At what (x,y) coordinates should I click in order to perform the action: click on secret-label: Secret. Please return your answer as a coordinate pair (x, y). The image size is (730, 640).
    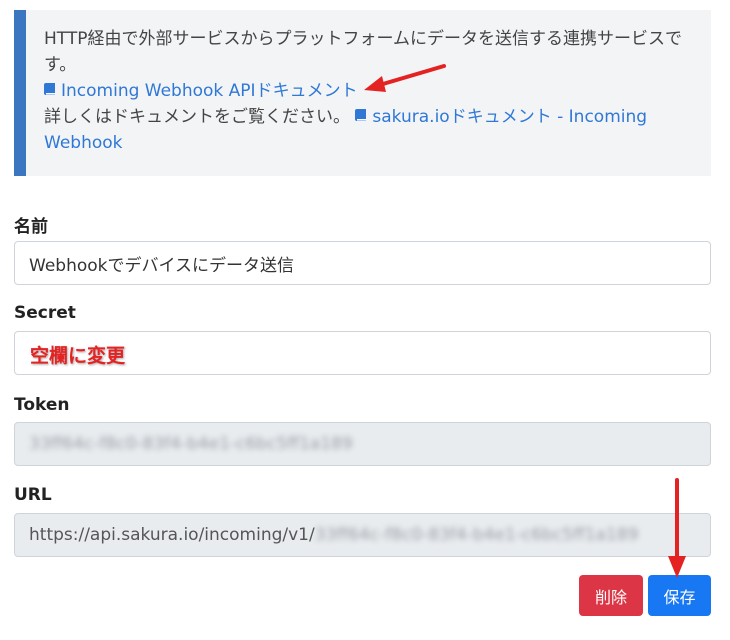
    Looking at the image, I should click on (45, 313).